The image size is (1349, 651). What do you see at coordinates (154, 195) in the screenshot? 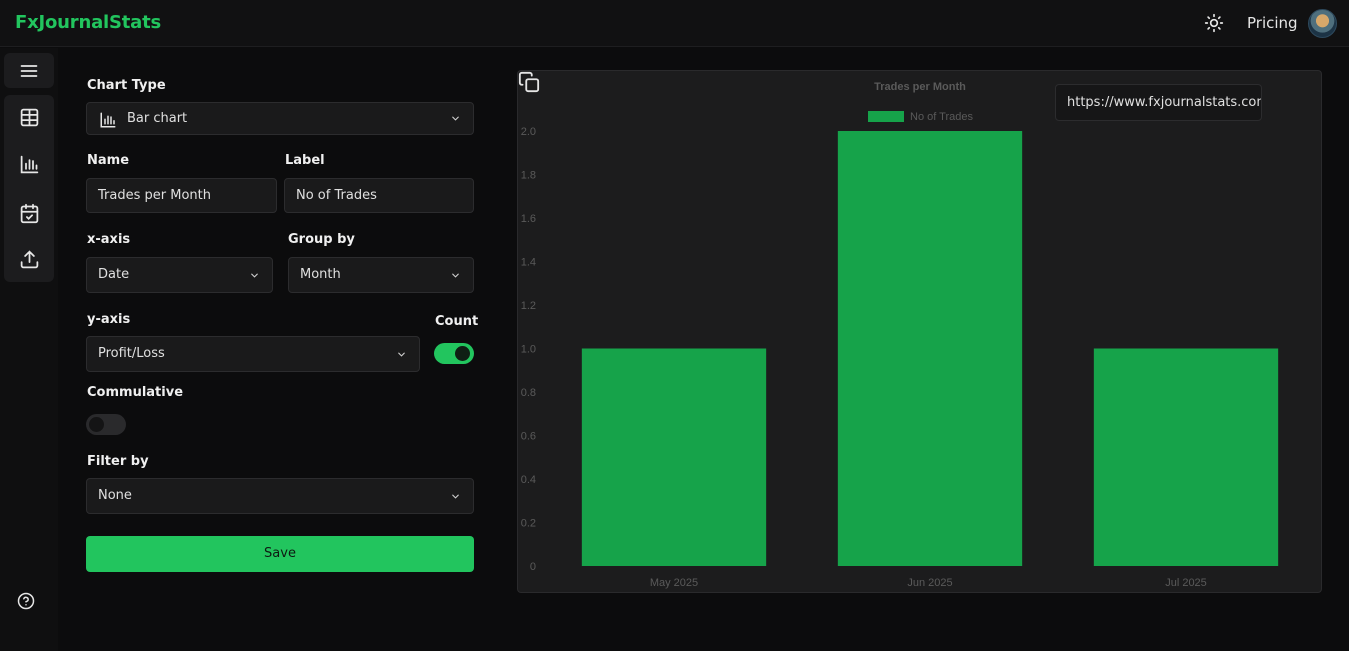
I see `name-value: Trades per Month` at bounding box center [154, 195].